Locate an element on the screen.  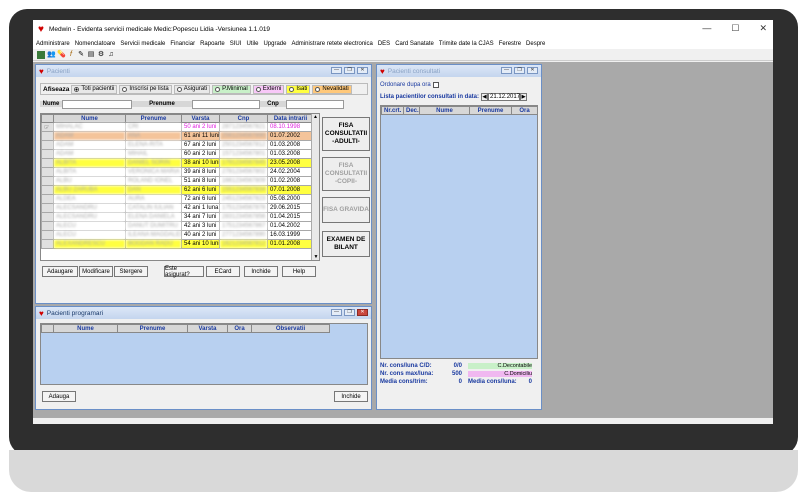
menu-retete: Administrare retete electronica is located at coordinates (331, 44).